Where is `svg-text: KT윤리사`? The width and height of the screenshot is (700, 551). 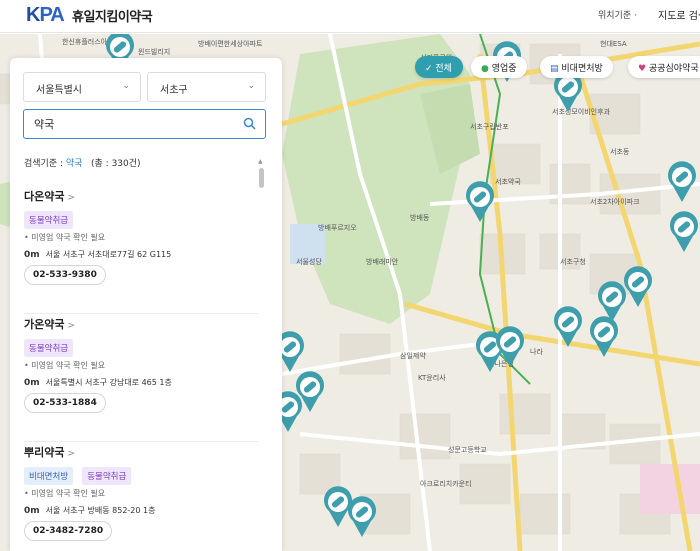
svg-text: KT윤리사 is located at coordinates (432, 377).